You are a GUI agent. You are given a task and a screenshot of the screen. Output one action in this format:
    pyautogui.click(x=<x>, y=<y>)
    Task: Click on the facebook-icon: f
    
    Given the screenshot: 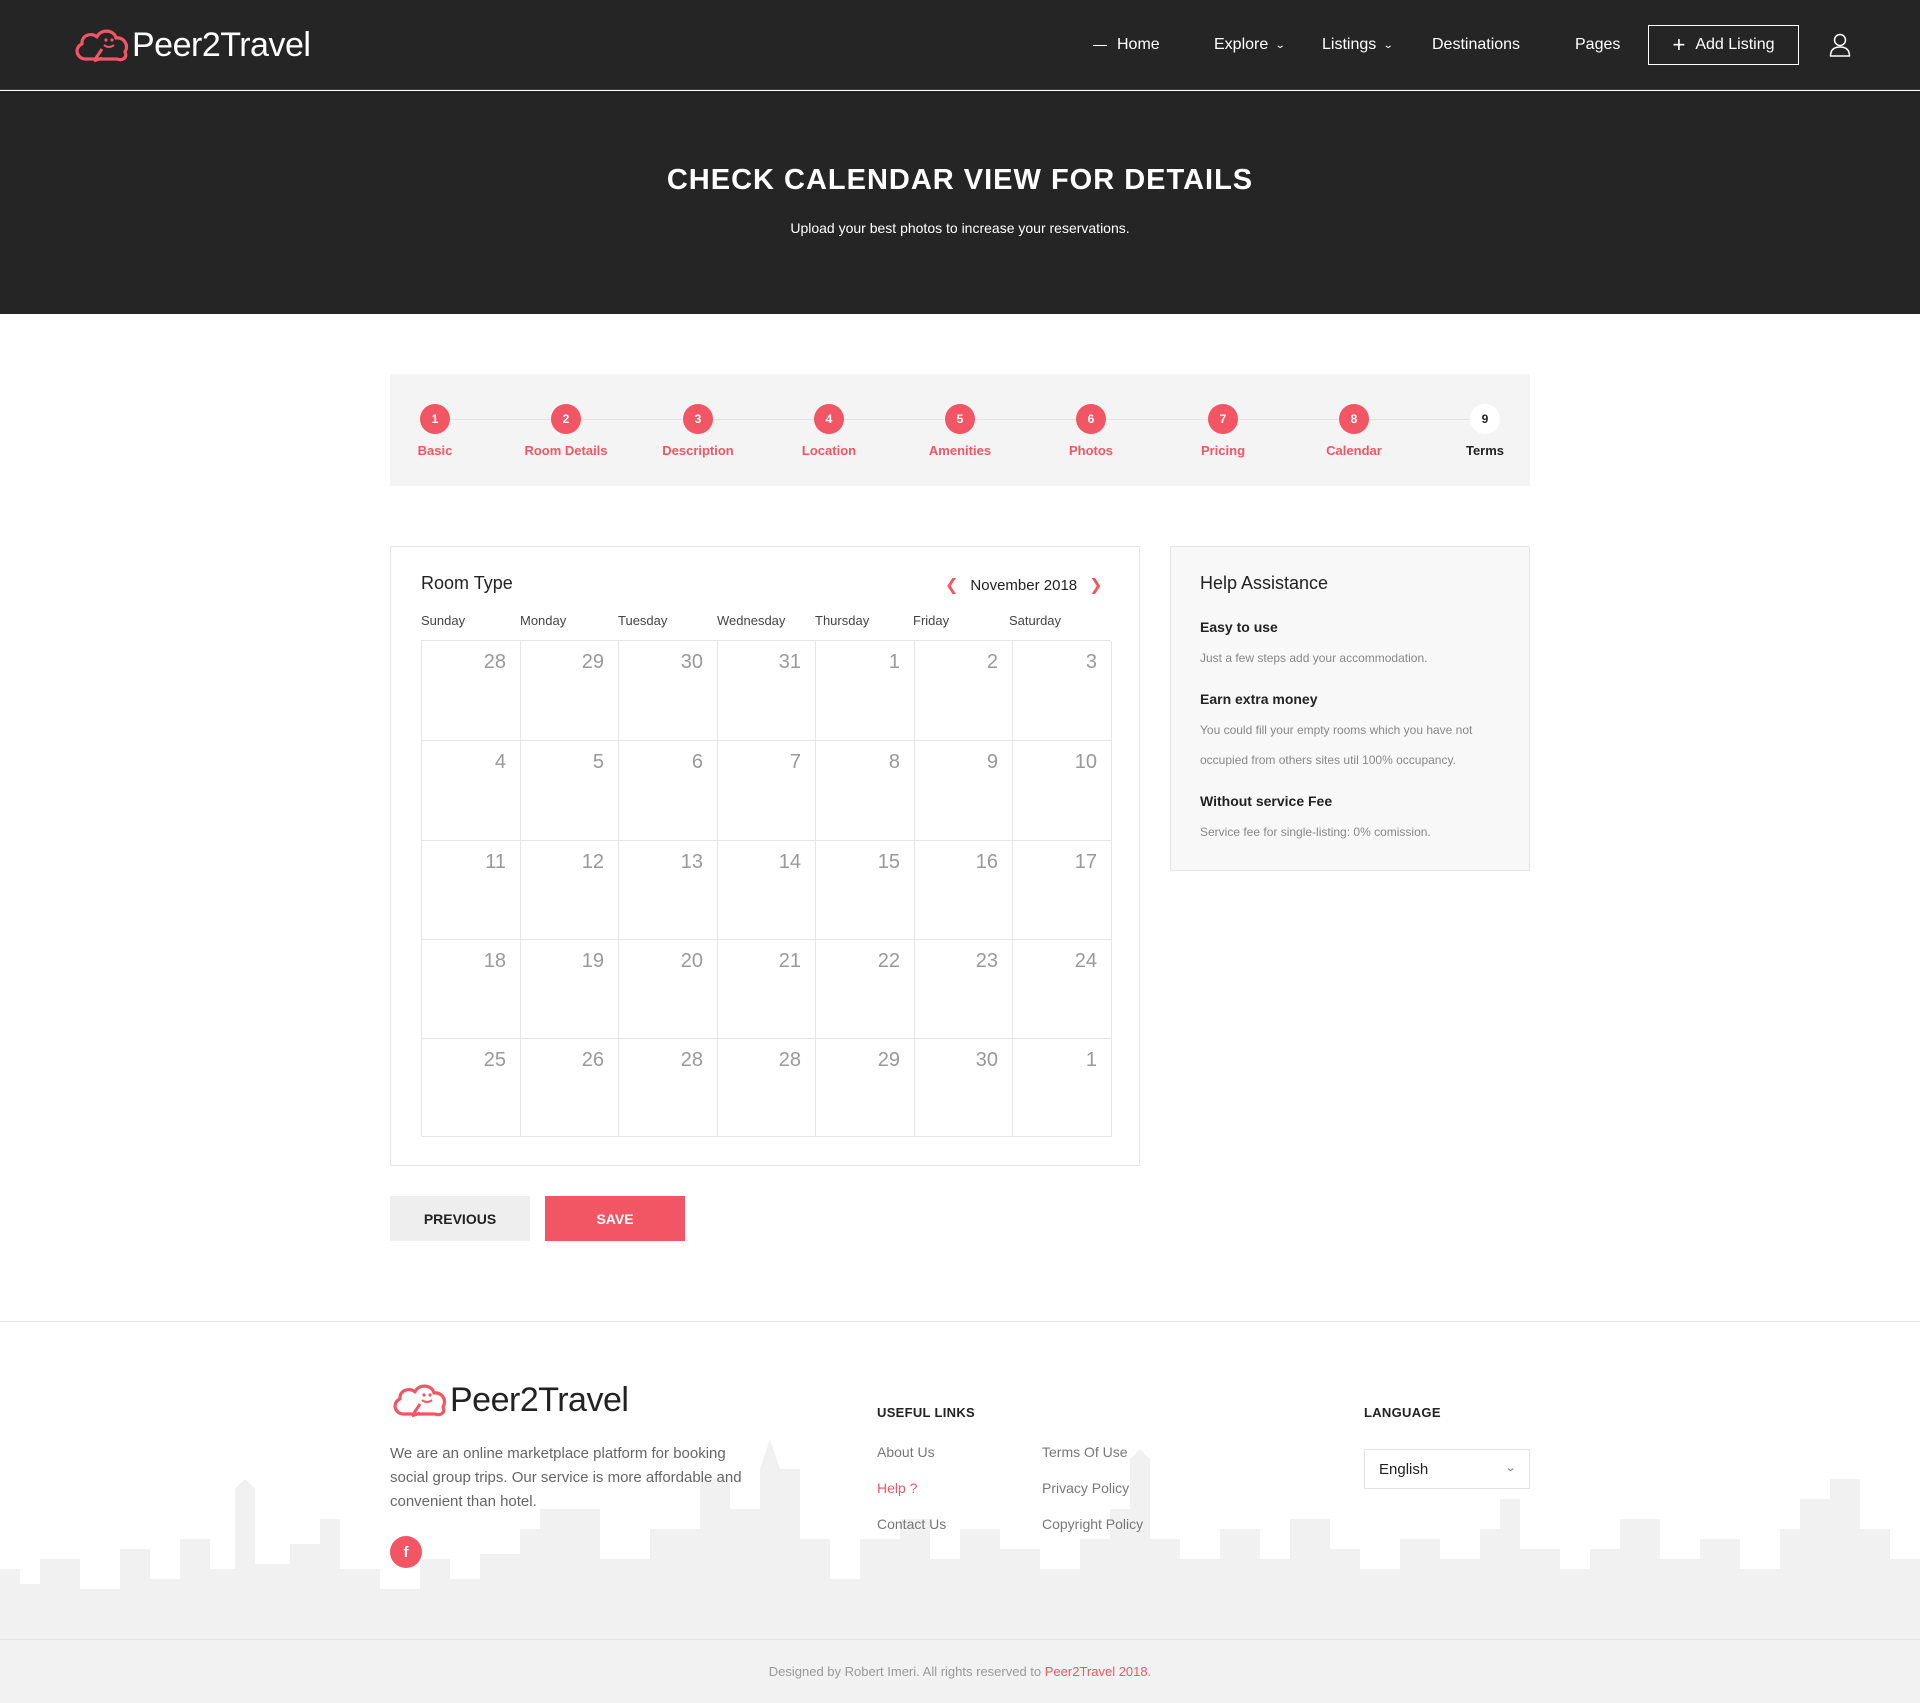 What is the action you would take?
    pyautogui.click(x=406, y=1552)
    